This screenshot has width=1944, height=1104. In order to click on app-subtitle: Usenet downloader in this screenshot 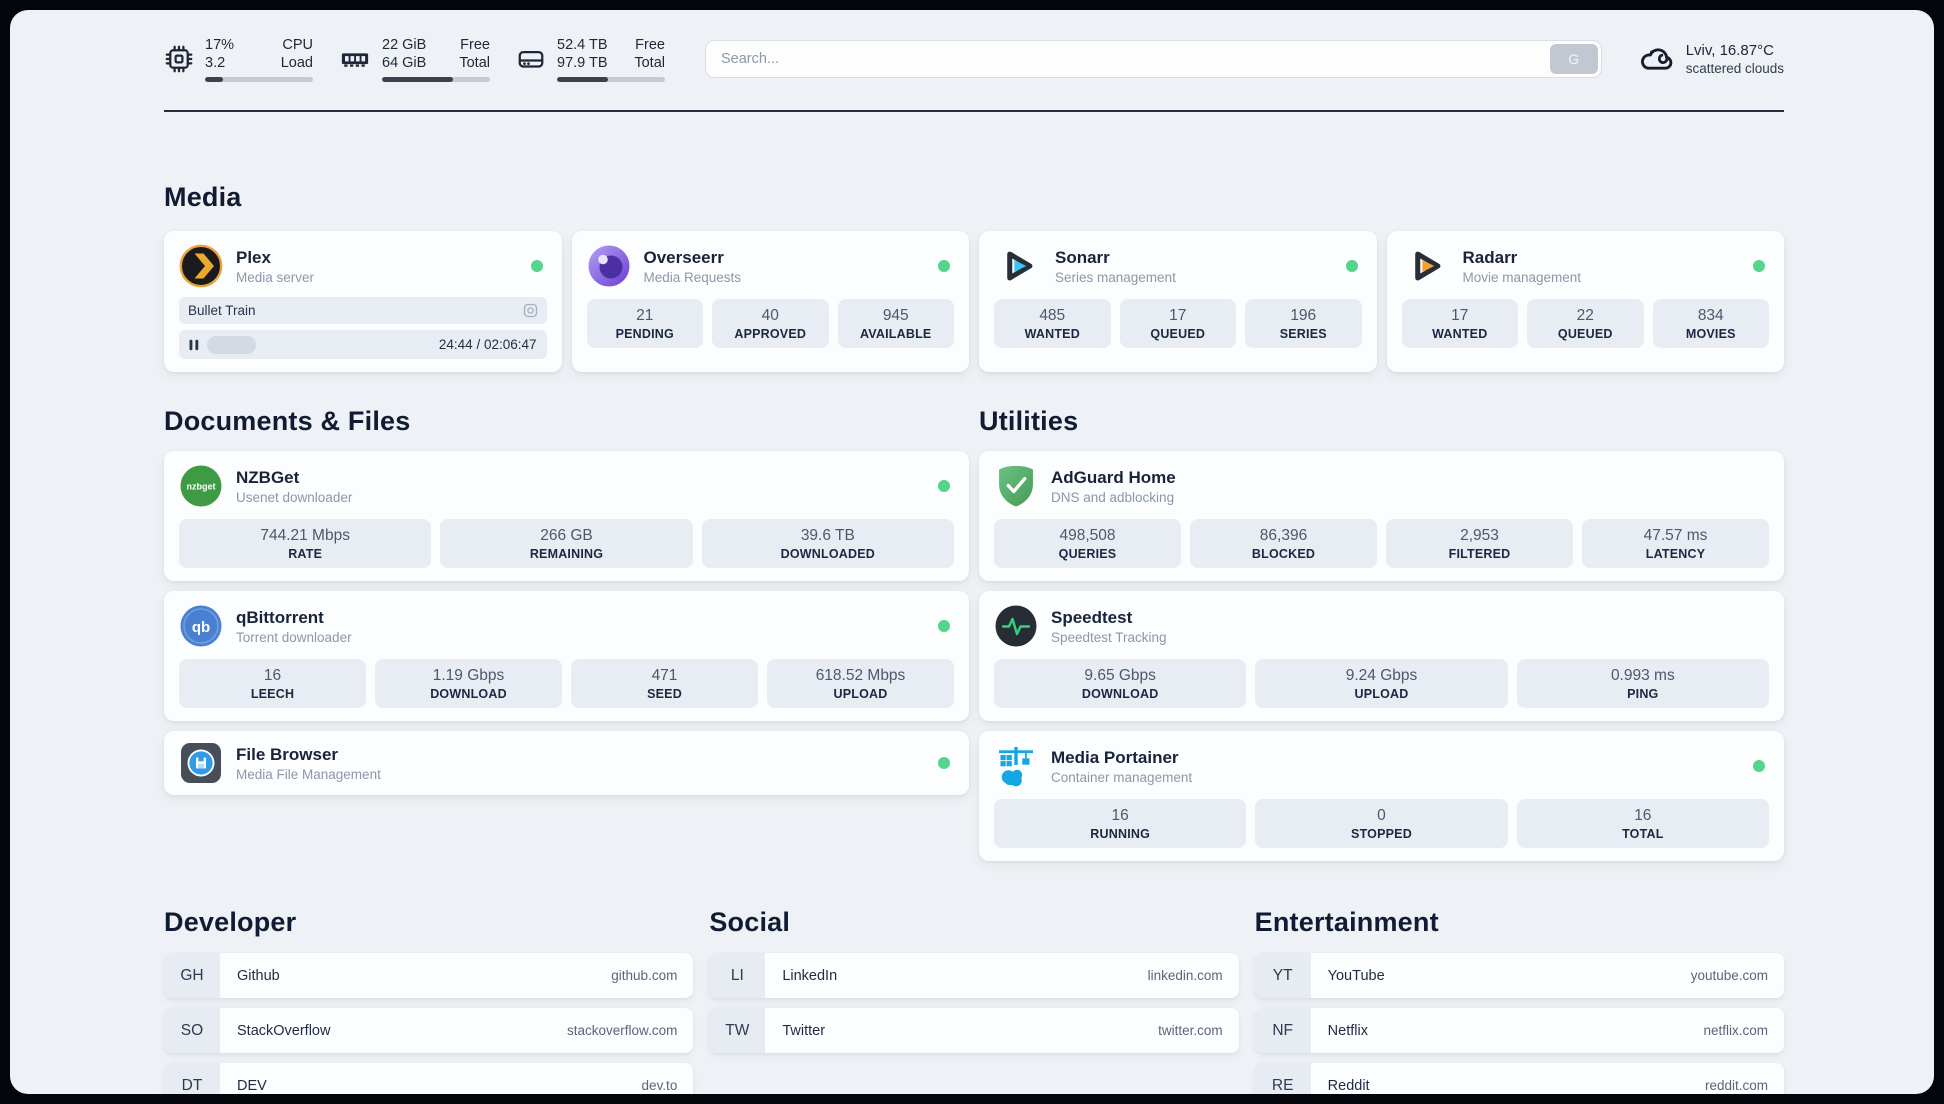, I will do `click(294, 497)`.